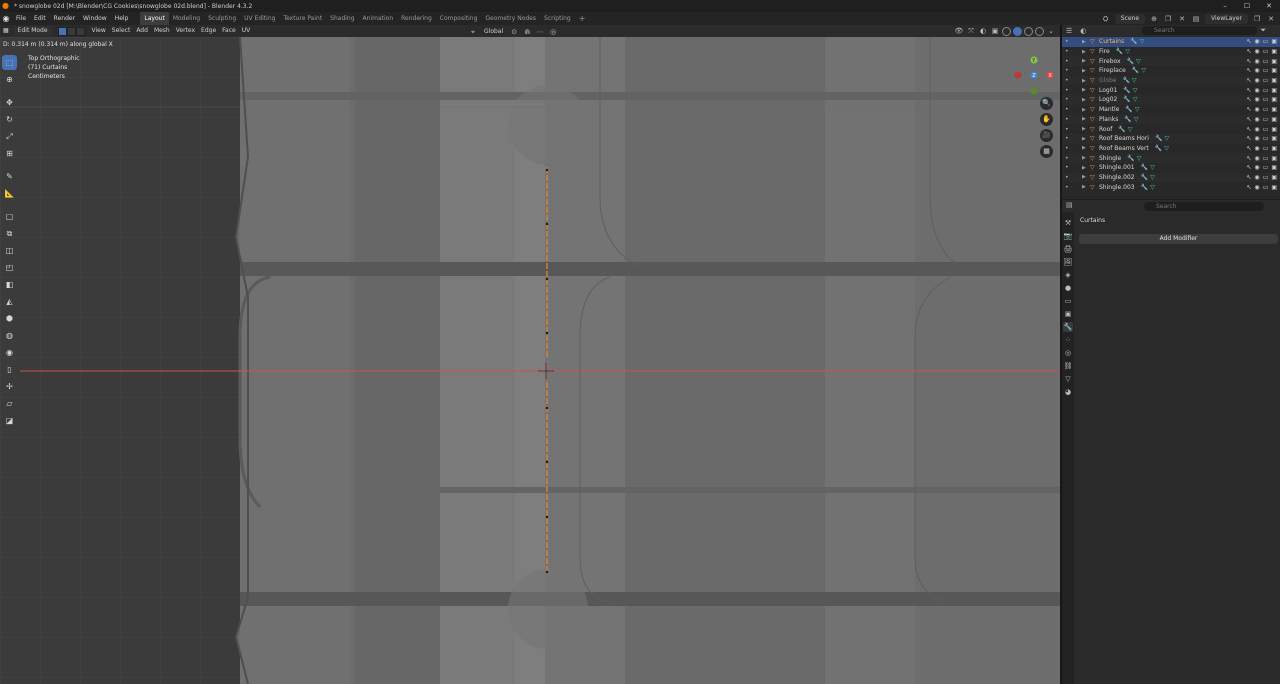 This screenshot has width=1280, height=684. I want to click on maximize-button: ☐, so click(1247, 6).